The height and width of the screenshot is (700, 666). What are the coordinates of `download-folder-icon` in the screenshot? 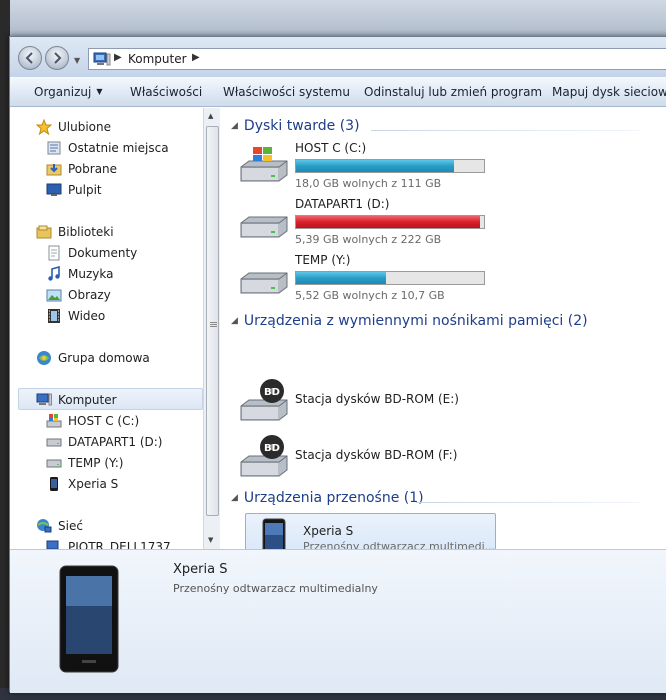 It's located at (54, 170).